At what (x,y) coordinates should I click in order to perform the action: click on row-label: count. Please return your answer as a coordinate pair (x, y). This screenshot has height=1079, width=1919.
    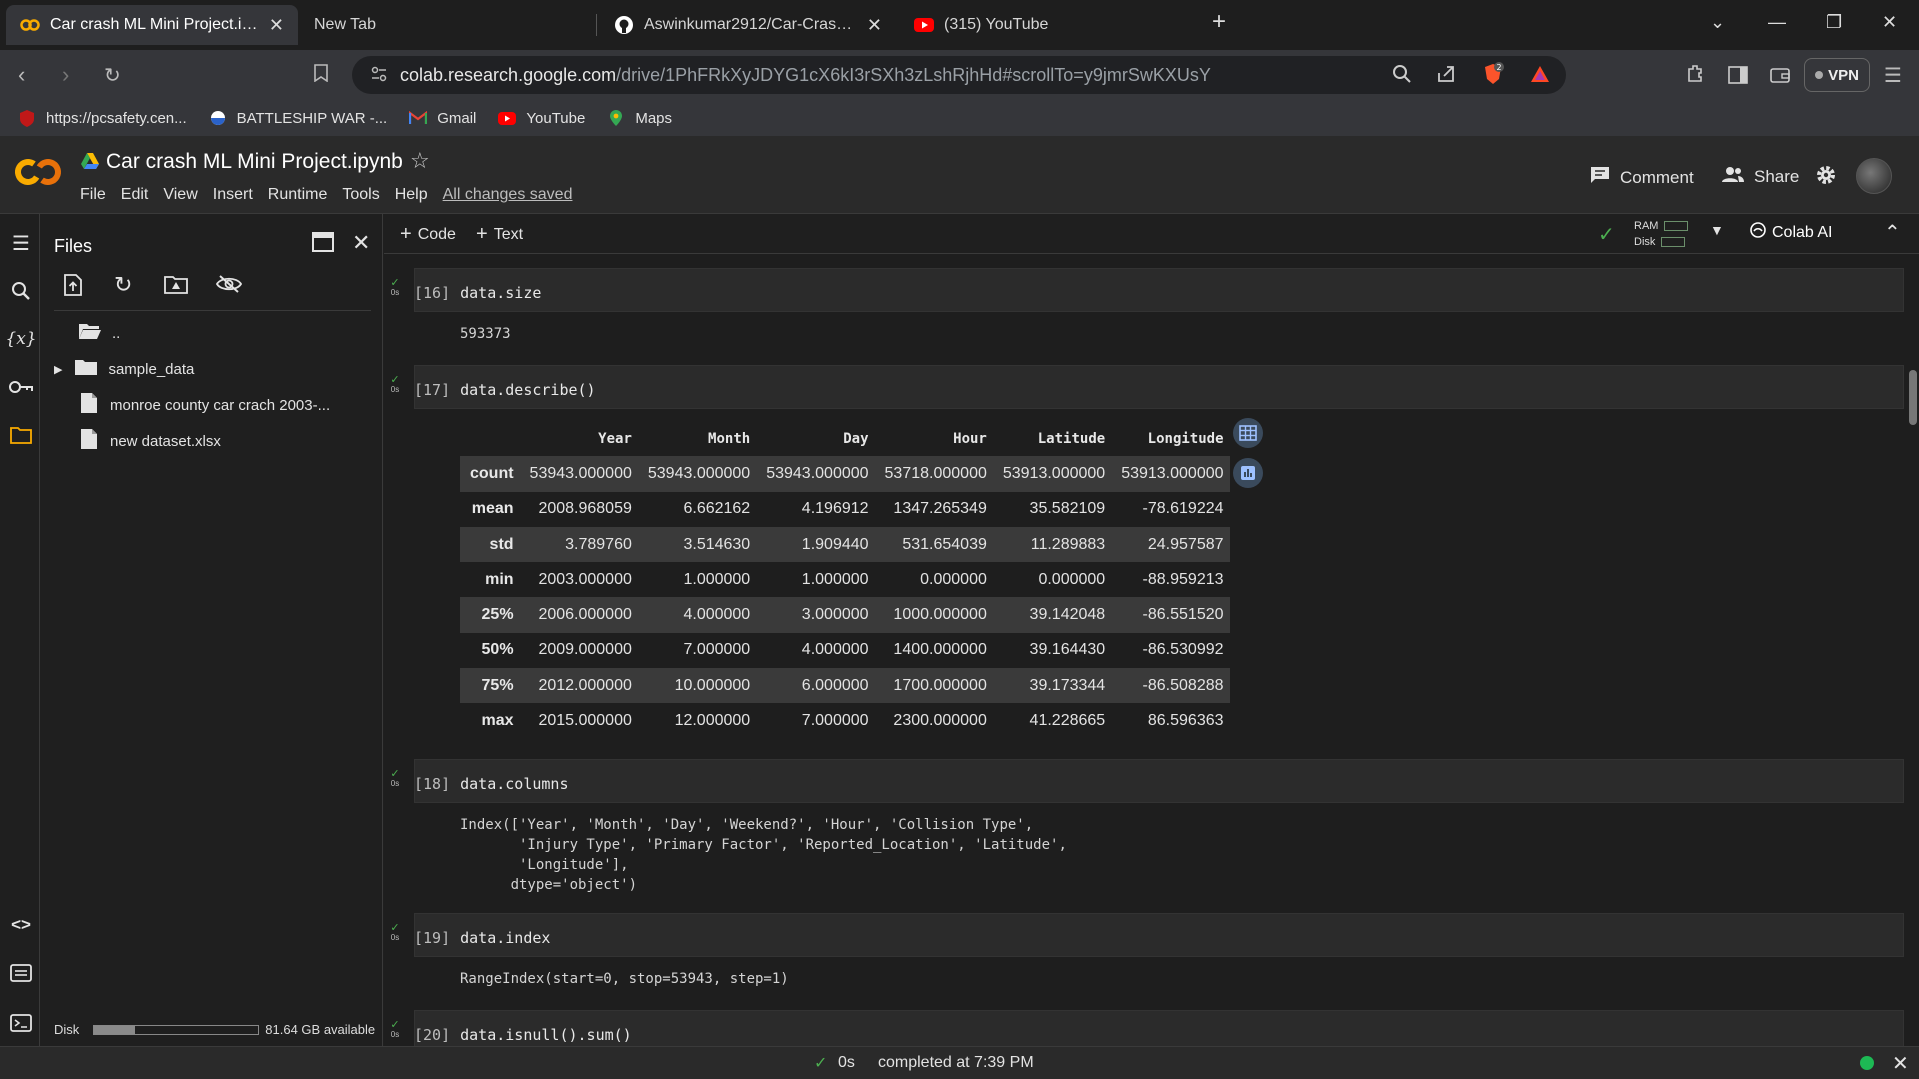
    Looking at the image, I should click on (492, 473).